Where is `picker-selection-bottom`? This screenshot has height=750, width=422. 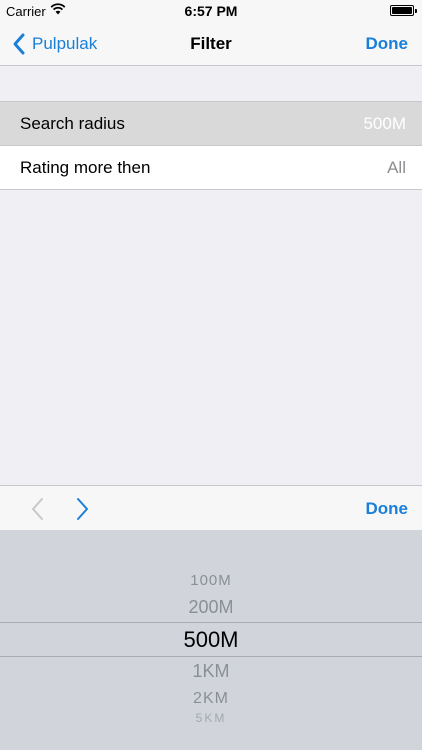 picker-selection-bottom is located at coordinates (211, 656).